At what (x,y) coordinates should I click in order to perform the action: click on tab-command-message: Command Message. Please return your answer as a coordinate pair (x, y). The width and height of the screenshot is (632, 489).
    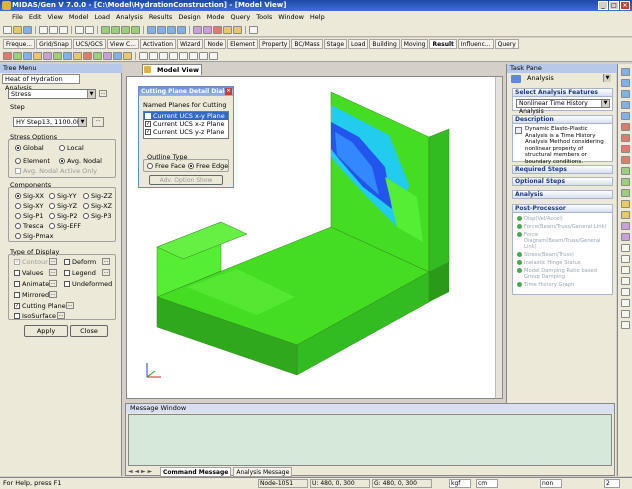
    Looking at the image, I should click on (196, 471).